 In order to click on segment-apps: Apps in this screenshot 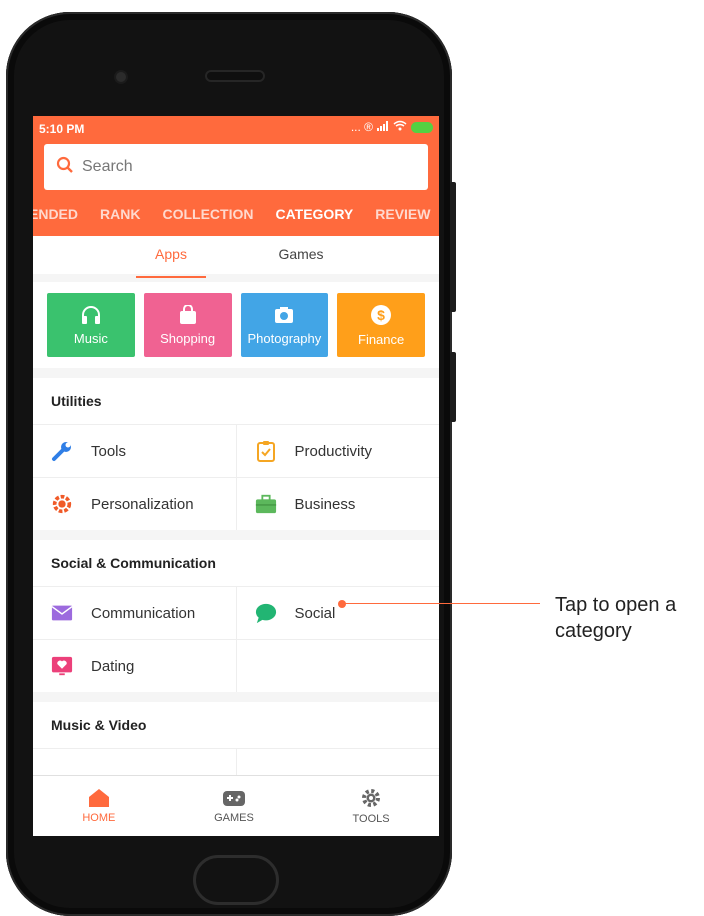, I will do `click(171, 257)`.